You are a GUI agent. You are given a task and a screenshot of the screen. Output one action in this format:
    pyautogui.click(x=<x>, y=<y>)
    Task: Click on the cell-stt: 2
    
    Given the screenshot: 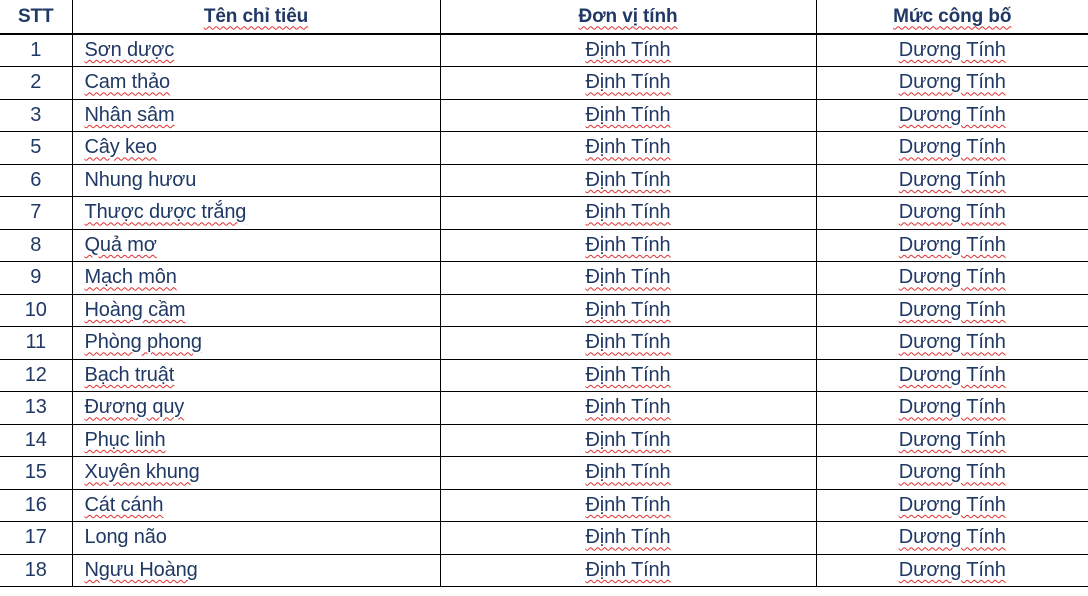 What is the action you would take?
    pyautogui.click(x=36, y=83)
    